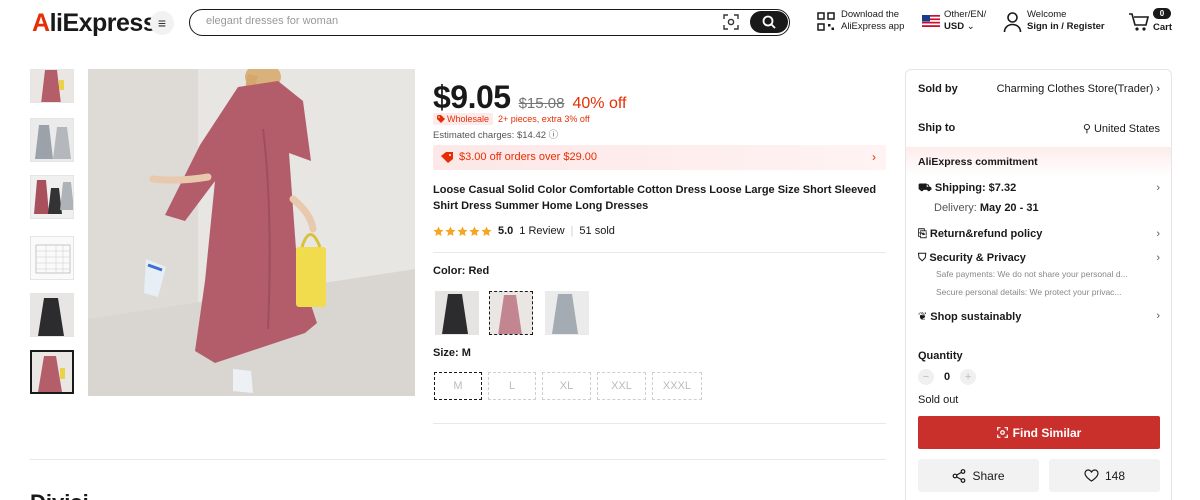 This screenshot has width=1200, height=500. I want to click on find-similar-button: Find Similar, so click(1039, 432).